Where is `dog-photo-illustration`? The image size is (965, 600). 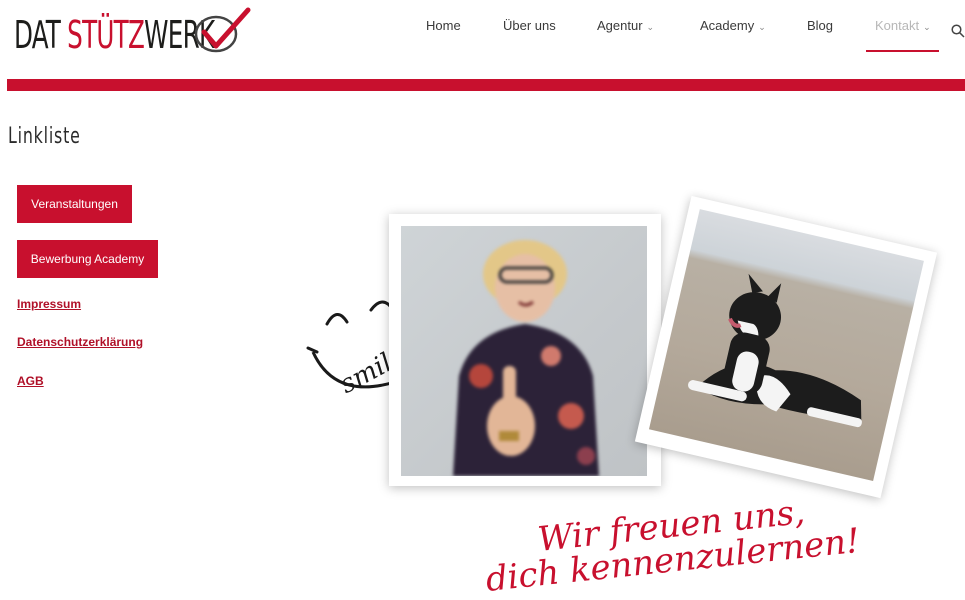 dog-photo-illustration is located at coordinates (775, 350).